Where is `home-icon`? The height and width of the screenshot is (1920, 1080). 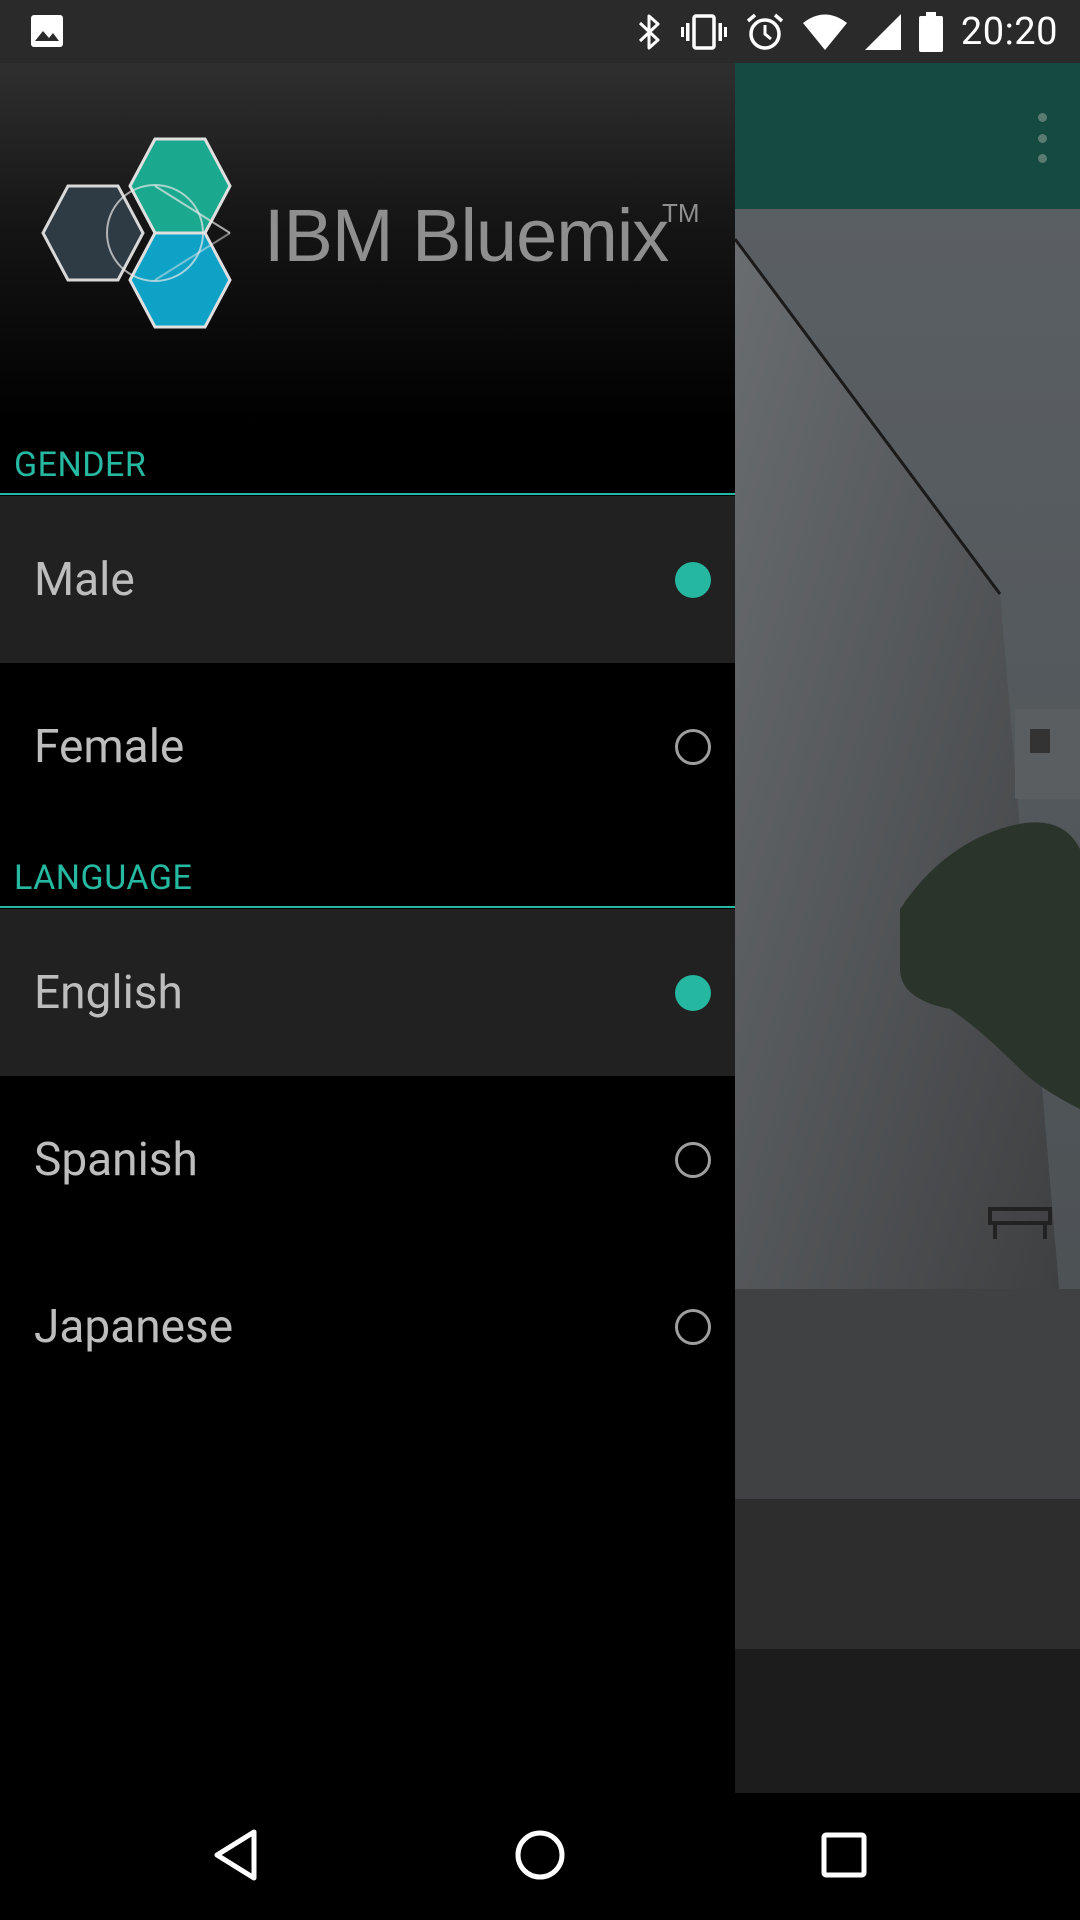
home-icon is located at coordinates (540, 1857).